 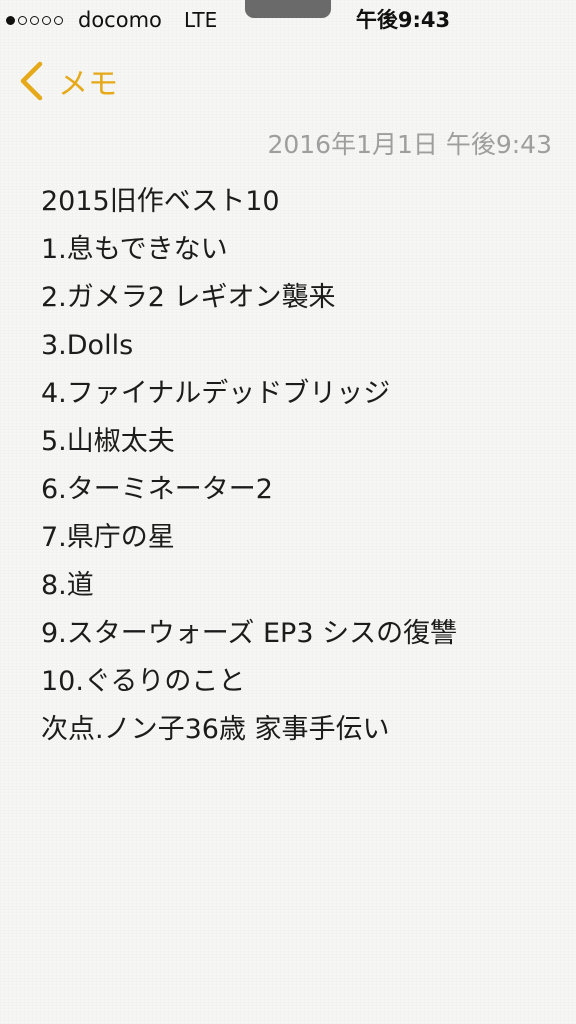 What do you see at coordinates (120, 20) in the screenshot?
I see `carrier-name: docomo` at bounding box center [120, 20].